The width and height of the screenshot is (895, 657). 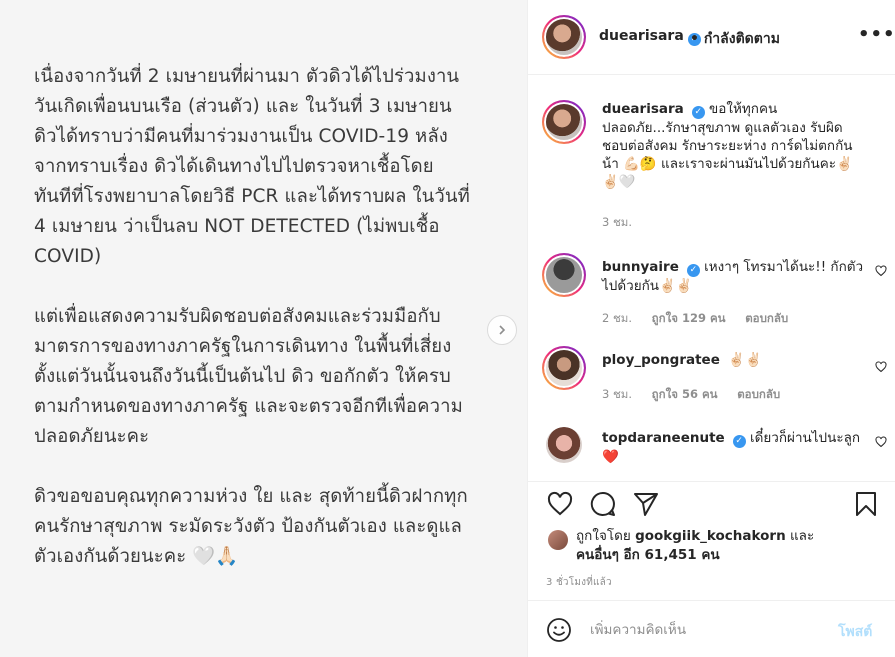 I want to click on follow-status: • กำลังติดตาม, so click(x=735, y=39).